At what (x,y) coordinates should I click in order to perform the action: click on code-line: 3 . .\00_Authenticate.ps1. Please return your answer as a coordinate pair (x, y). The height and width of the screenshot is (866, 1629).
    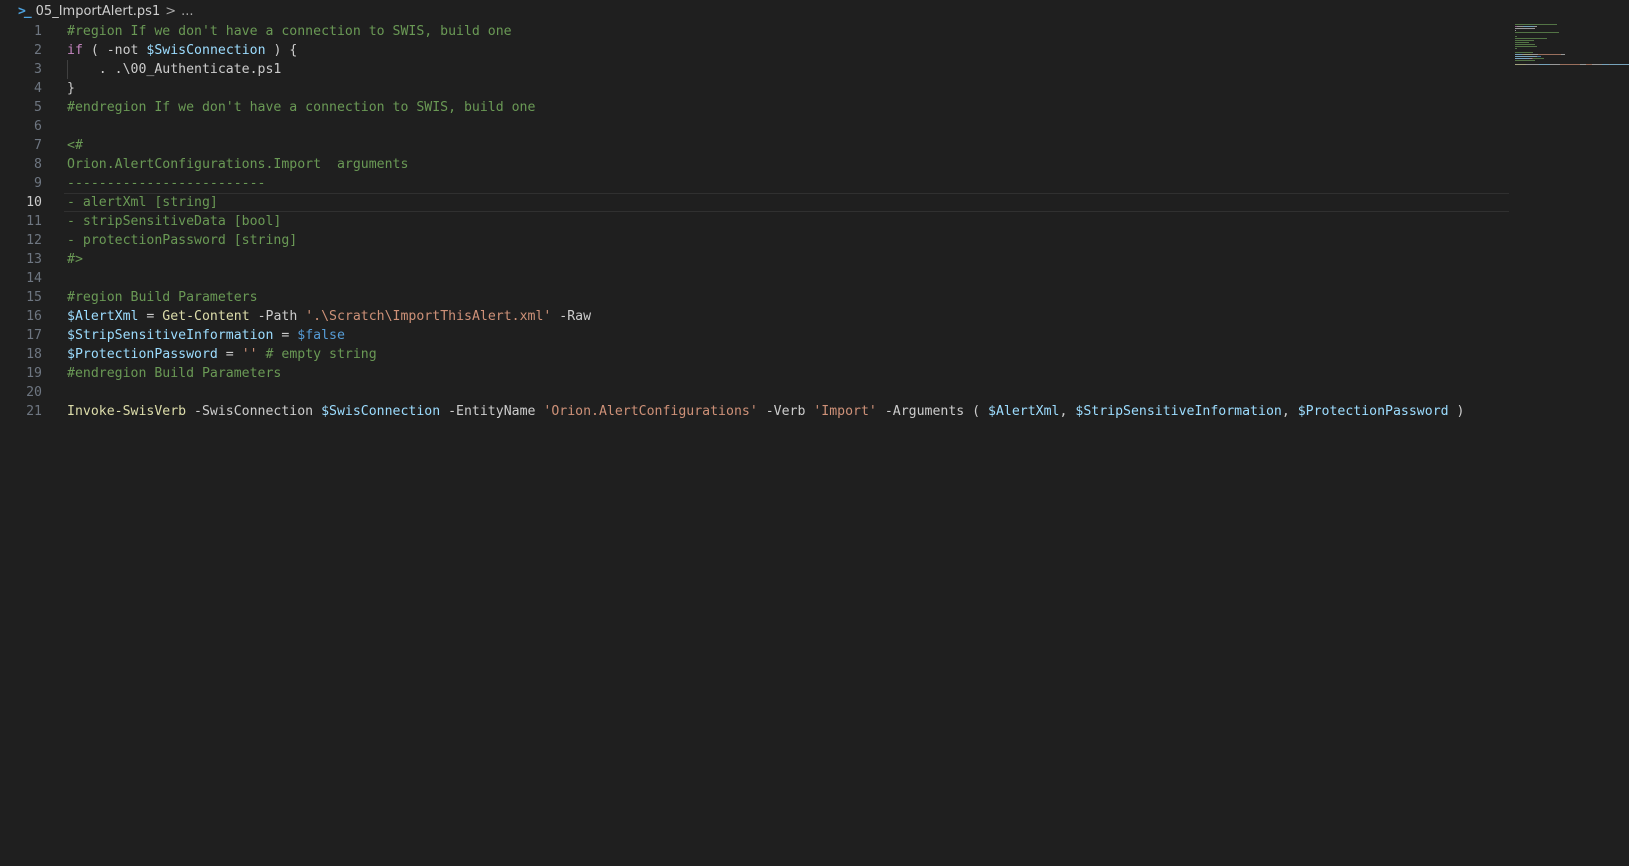
    Looking at the image, I should click on (814, 69).